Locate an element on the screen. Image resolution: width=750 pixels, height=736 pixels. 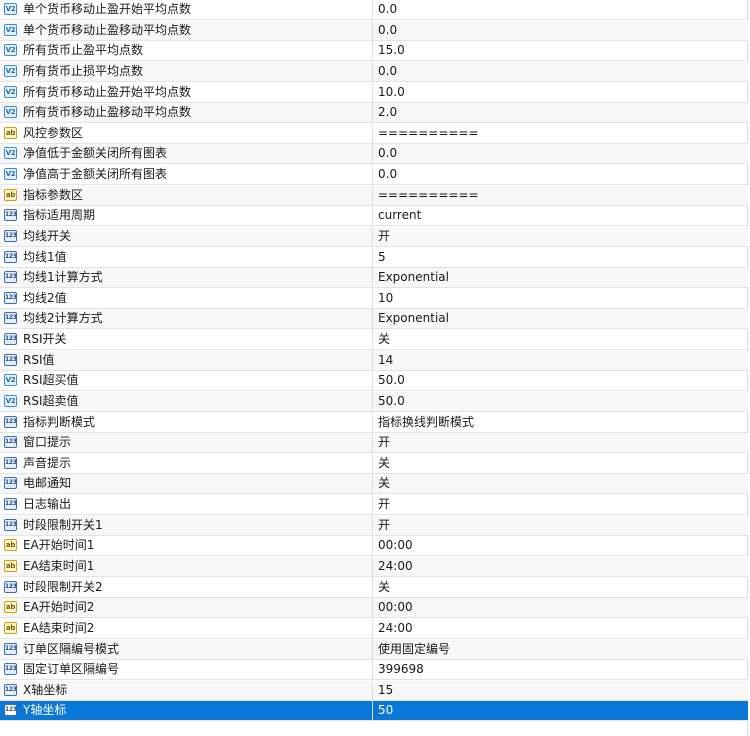
table-row: 123 时段限制开关1 开 is located at coordinates (374, 525).